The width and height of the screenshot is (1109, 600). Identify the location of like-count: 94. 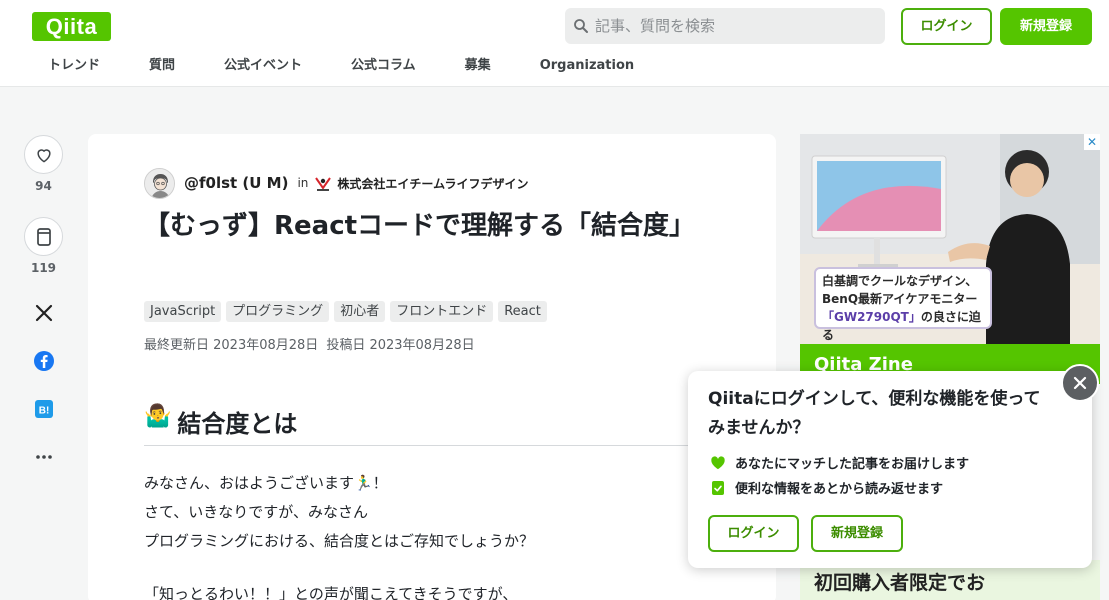
(43, 186).